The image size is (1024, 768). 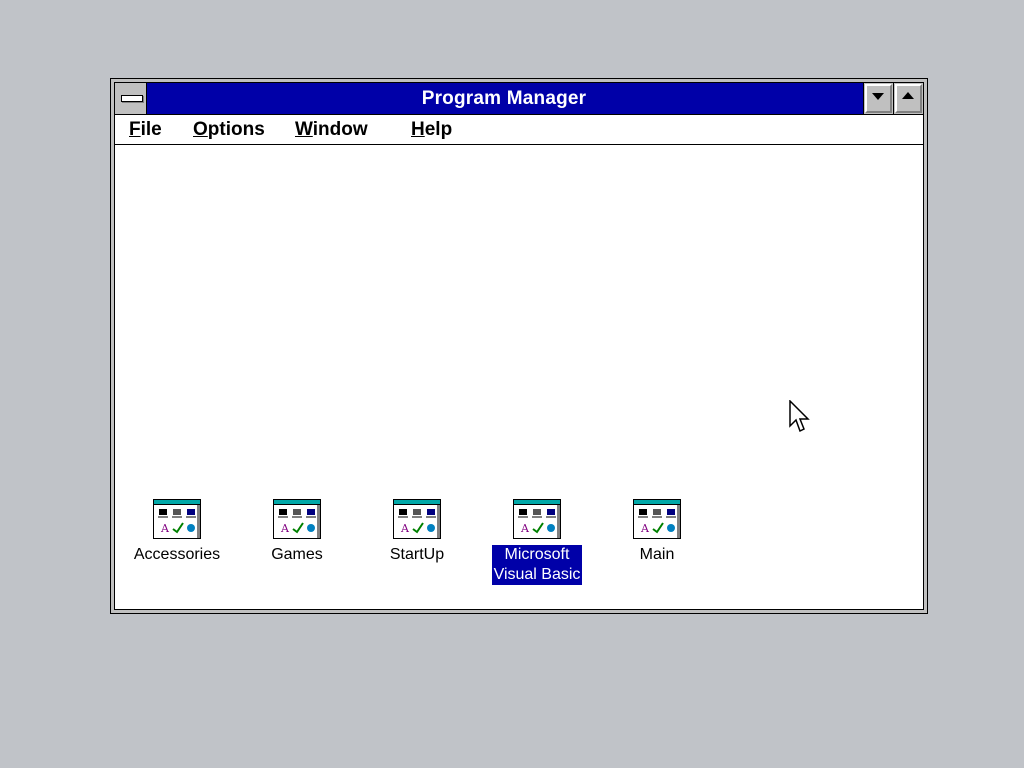 I want to click on group-accessories: A Accessories, so click(x=177, y=532).